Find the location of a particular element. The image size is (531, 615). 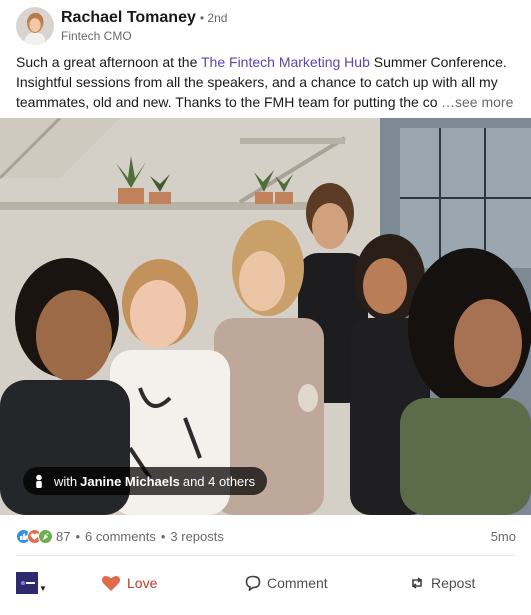

reaction-icons is located at coordinates (34, 536).